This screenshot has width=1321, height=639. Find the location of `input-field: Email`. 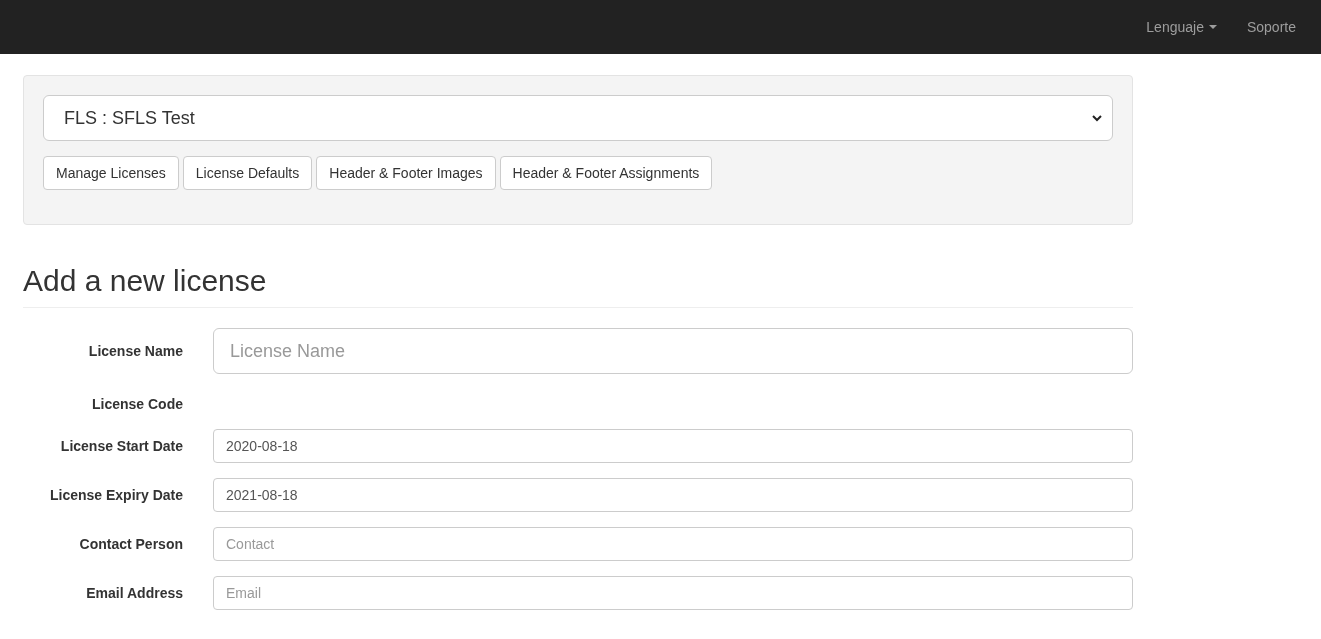

input-field: Email is located at coordinates (673, 593).